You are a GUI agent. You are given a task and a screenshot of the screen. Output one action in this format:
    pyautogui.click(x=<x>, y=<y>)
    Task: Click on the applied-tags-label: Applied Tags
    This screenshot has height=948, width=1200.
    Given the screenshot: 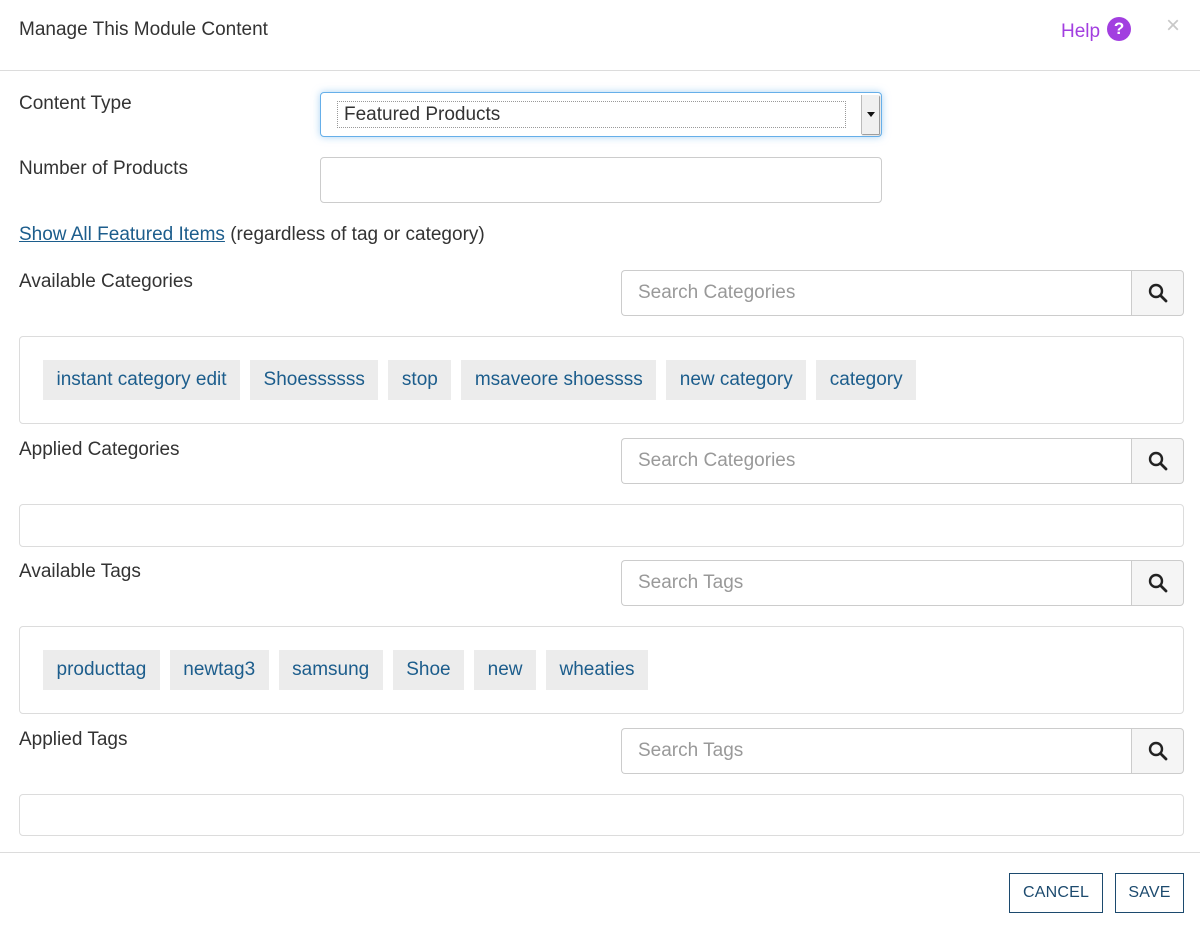 What is the action you would take?
    pyautogui.click(x=73, y=739)
    